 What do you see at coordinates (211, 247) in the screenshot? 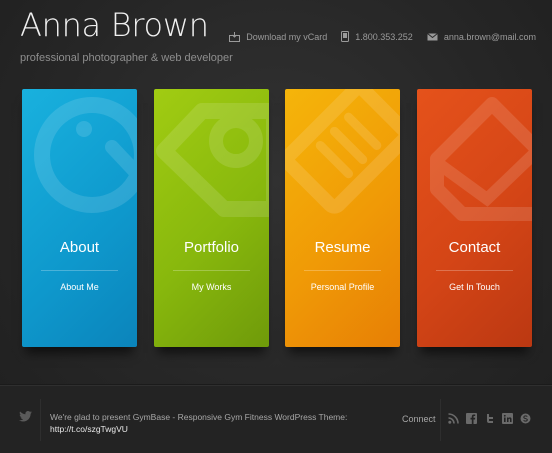
I see `tile-title: Portfolio` at bounding box center [211, 247].